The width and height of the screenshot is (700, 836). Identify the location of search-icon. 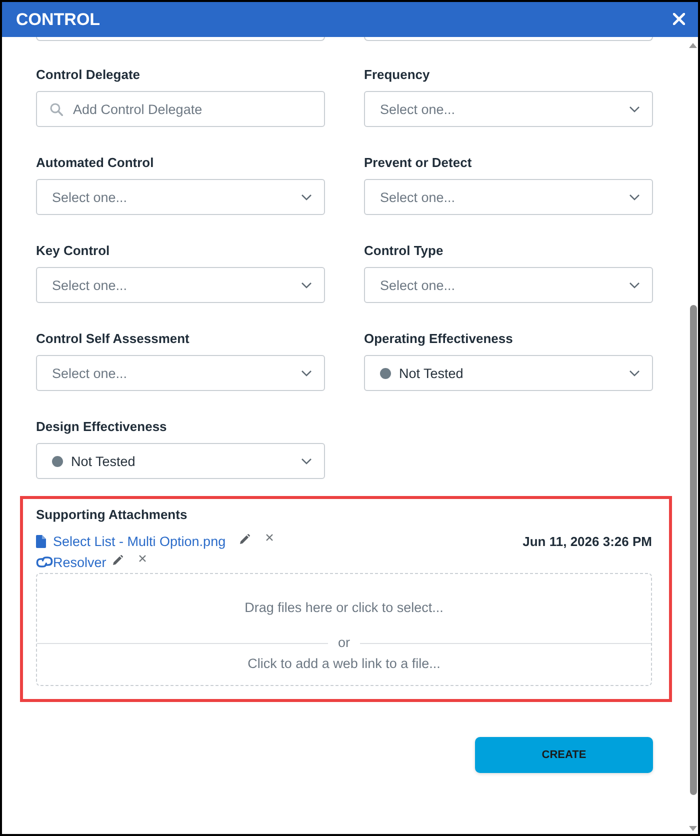
(56, 109).